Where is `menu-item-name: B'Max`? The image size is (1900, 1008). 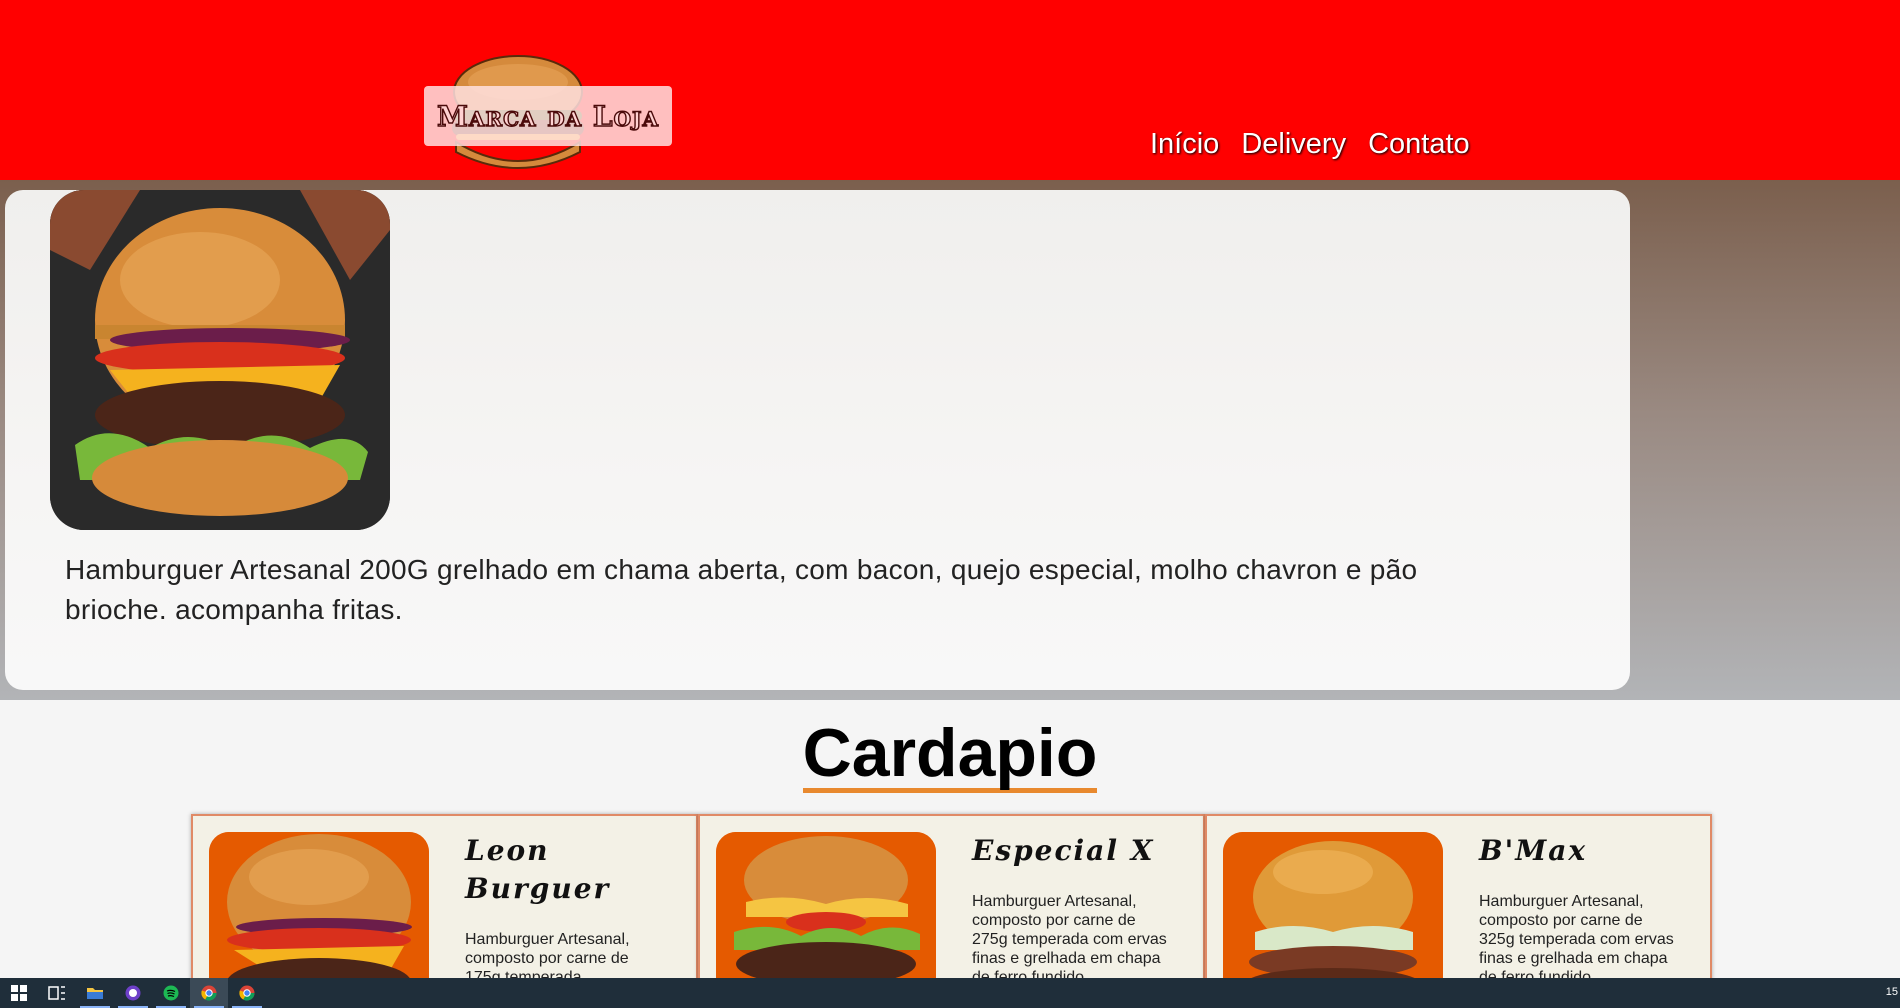
menu-item-name: B'Max is located at coordinates (1533, 850).